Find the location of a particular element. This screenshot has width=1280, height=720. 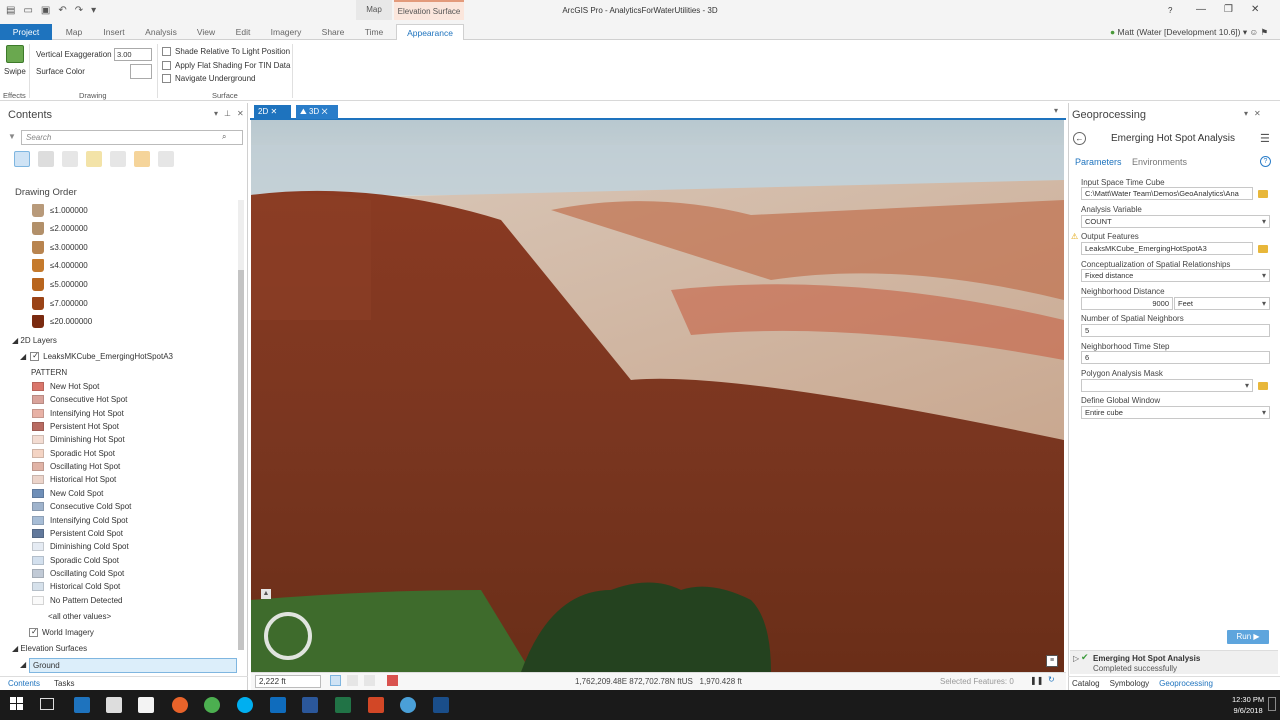

minimize-icon: — is located at coordinates (1201, 9).